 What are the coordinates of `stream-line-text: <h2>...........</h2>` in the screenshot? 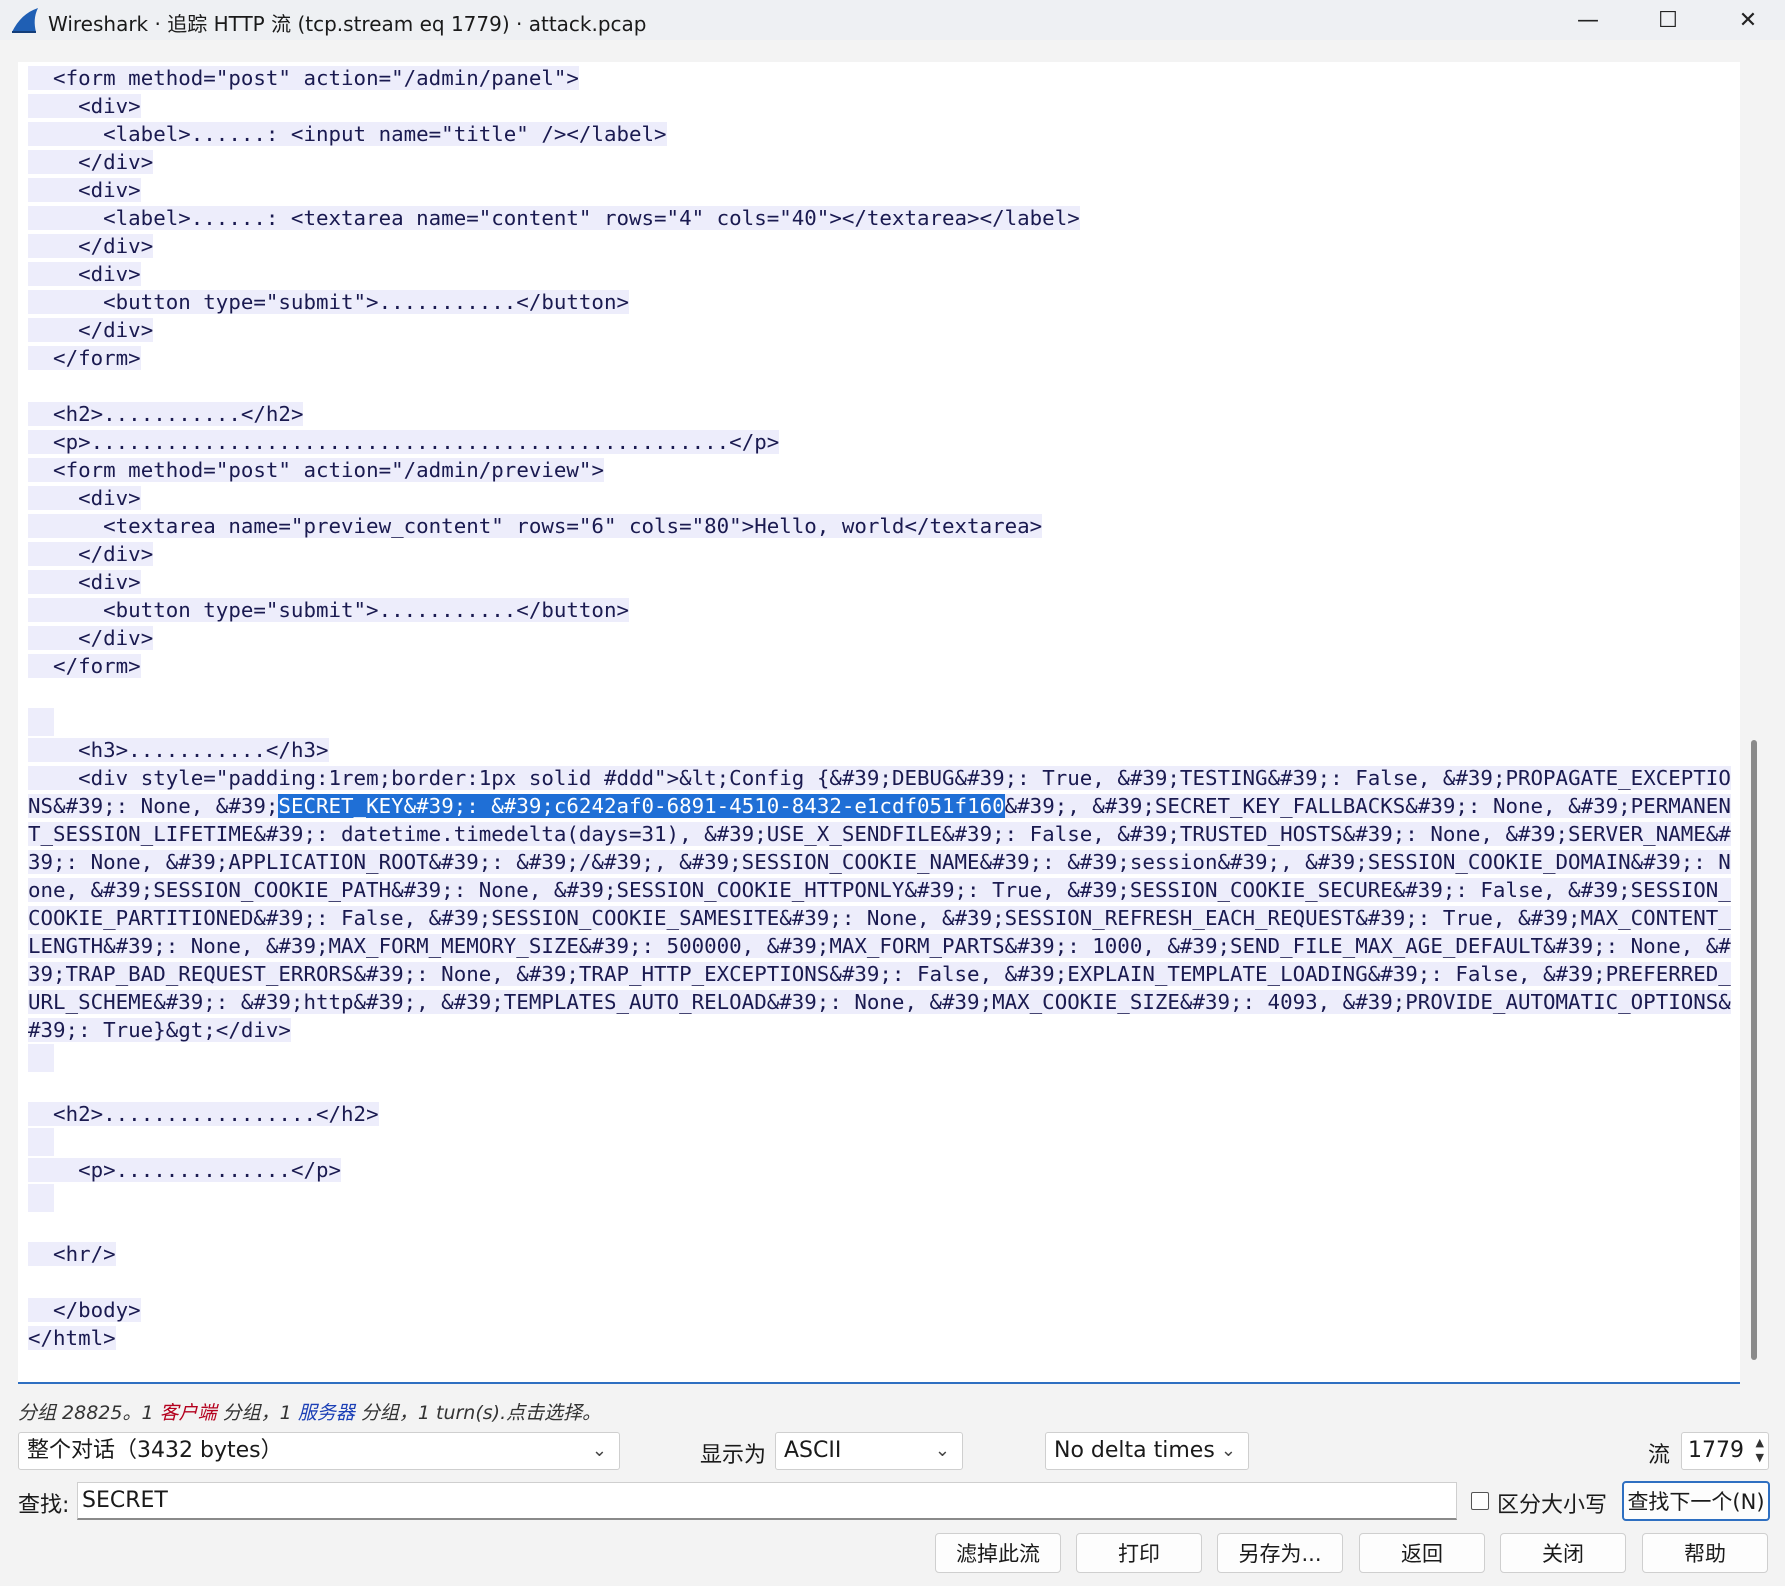 It's located at (178, 414).